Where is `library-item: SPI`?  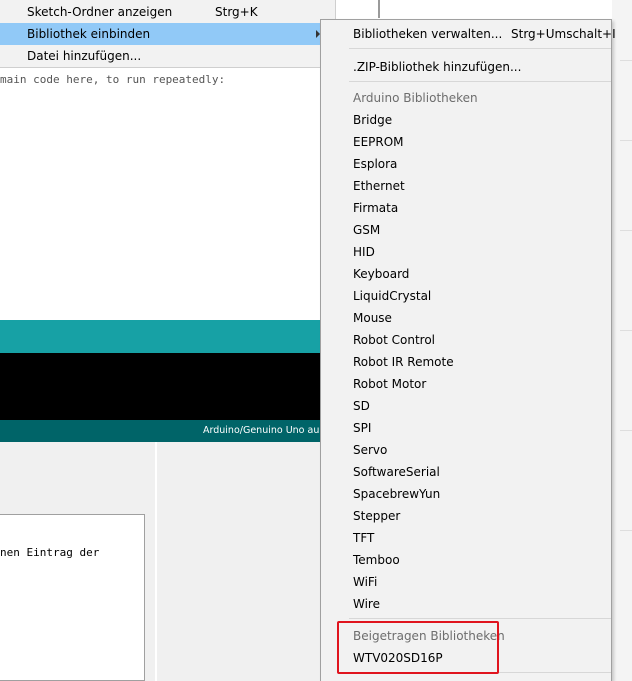 library-item: SPI is located at coordinates (362, 428).